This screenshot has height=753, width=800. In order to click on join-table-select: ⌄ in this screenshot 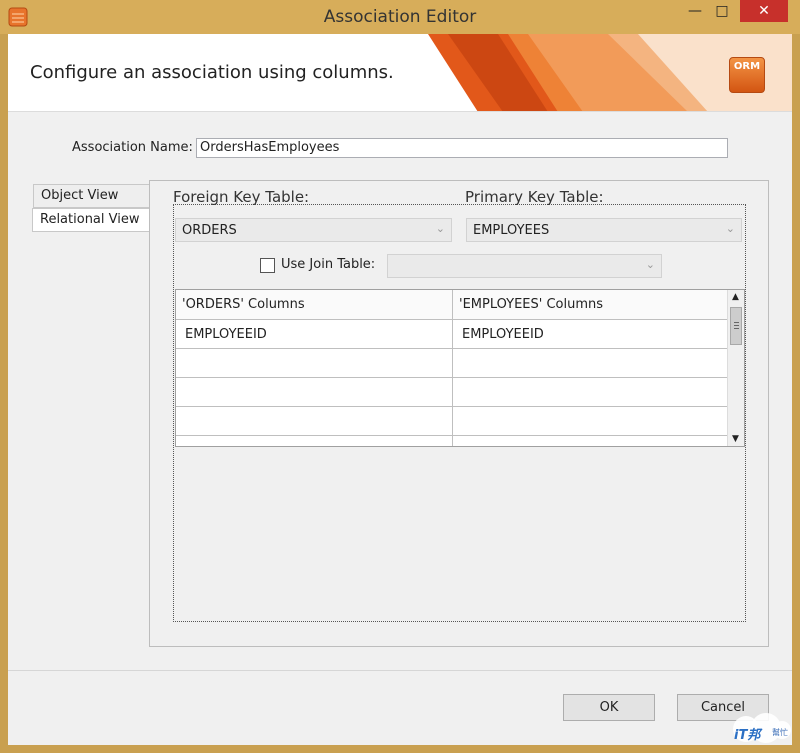, I will do `click(524, 266)`.